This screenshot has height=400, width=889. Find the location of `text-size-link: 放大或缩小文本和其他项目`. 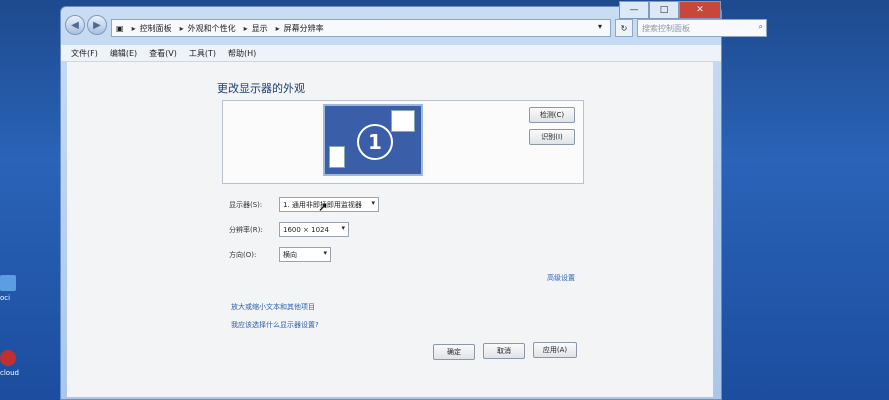

text-size-link: 放大或缩小文本和其他项目 is located at coordinates (273, 307).